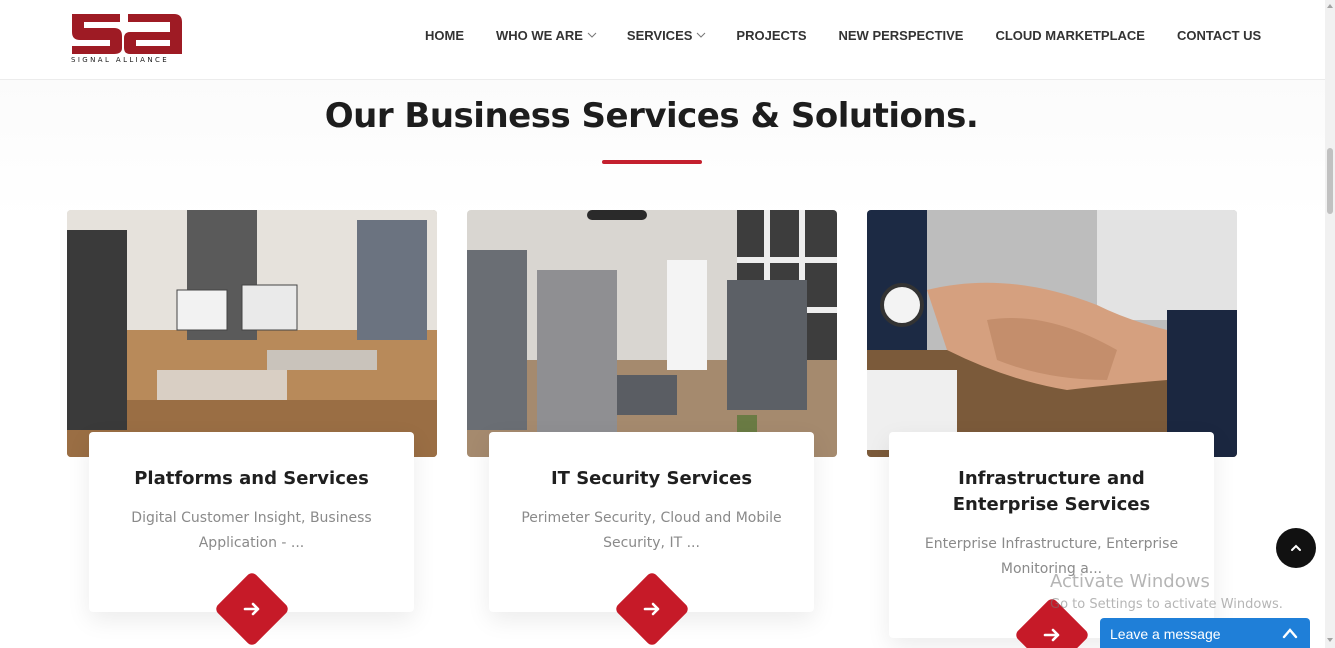 The height and width of the screenshot is (648, 1335). I want to click on activate-windows-hint: Go to Settings to activate Windows., so click(1166, 604).